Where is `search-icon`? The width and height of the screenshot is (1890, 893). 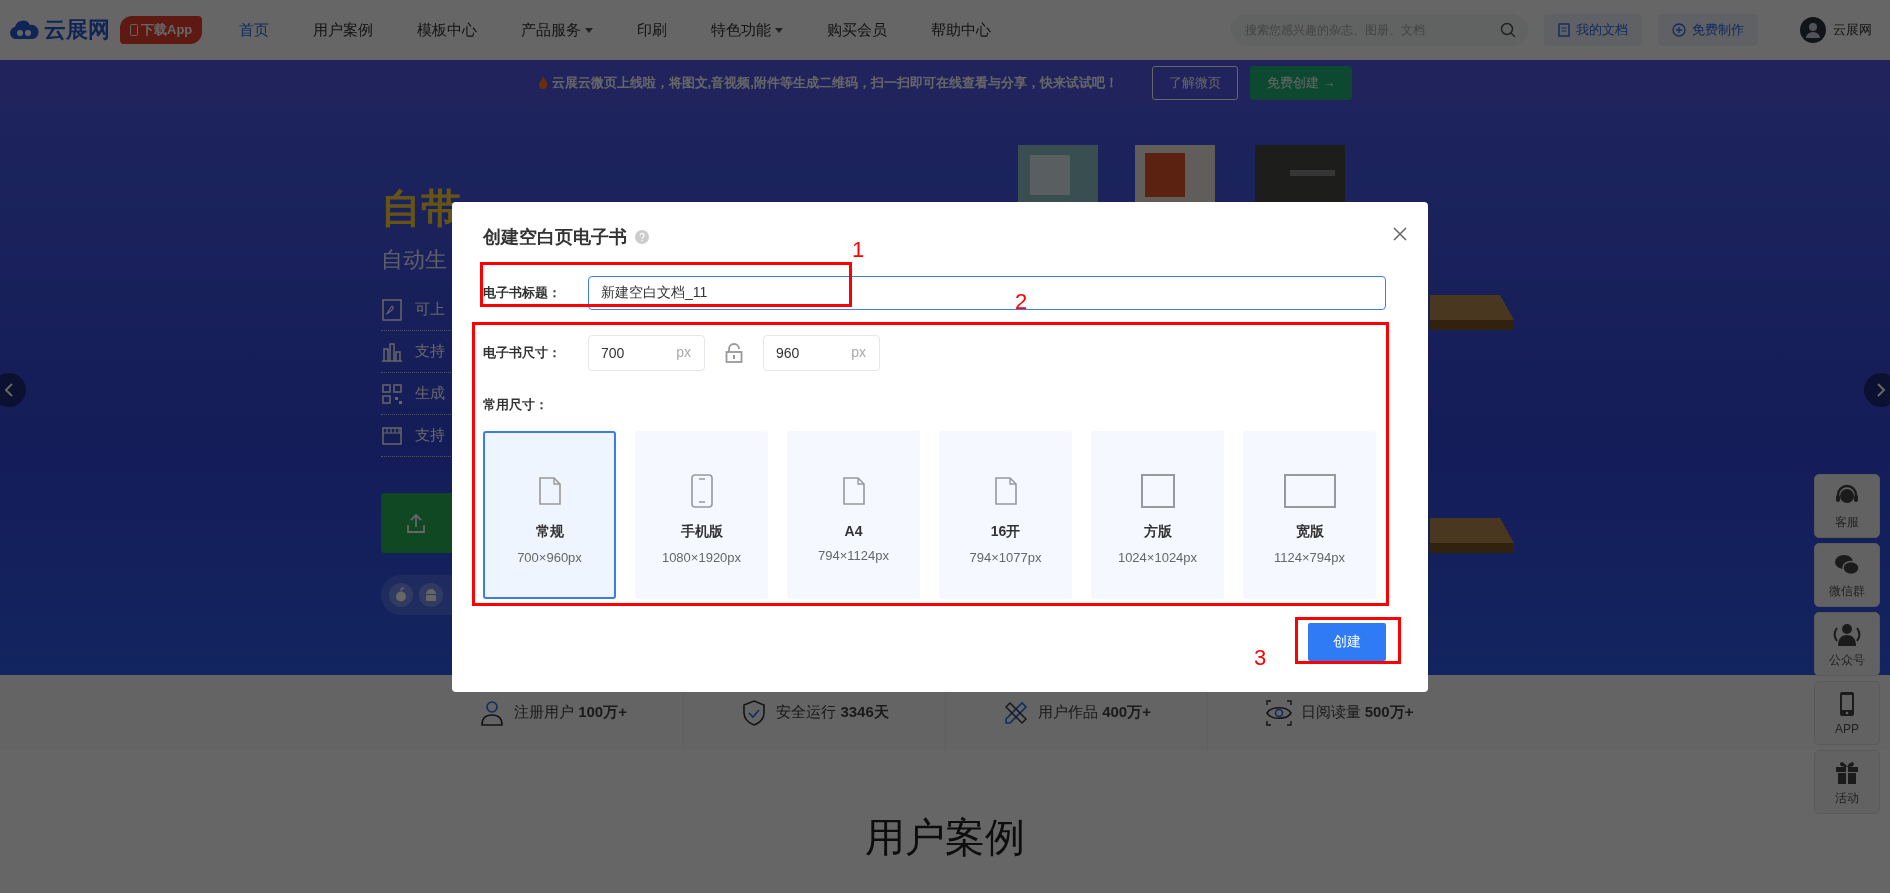 search-icon is located at coordinates (1508, 30).